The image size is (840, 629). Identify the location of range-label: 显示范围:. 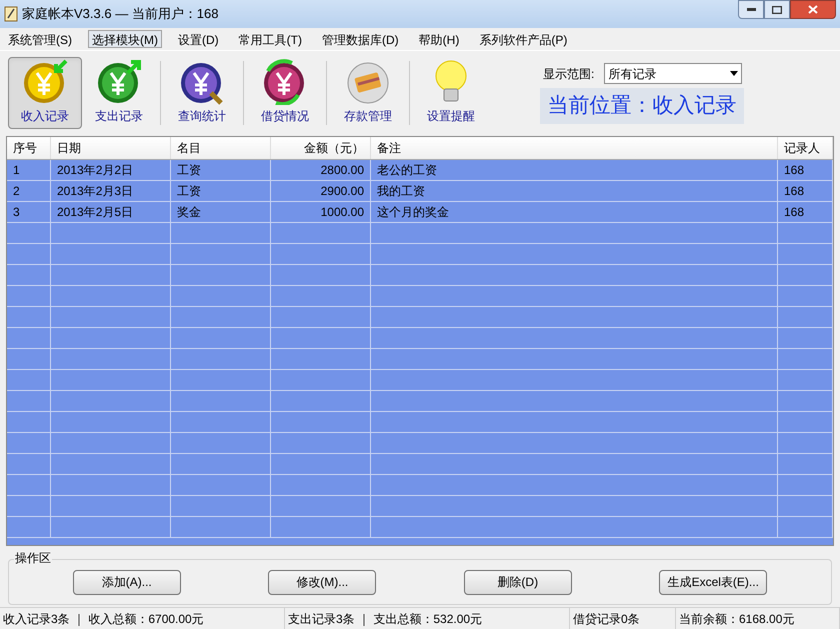
(568, 74).